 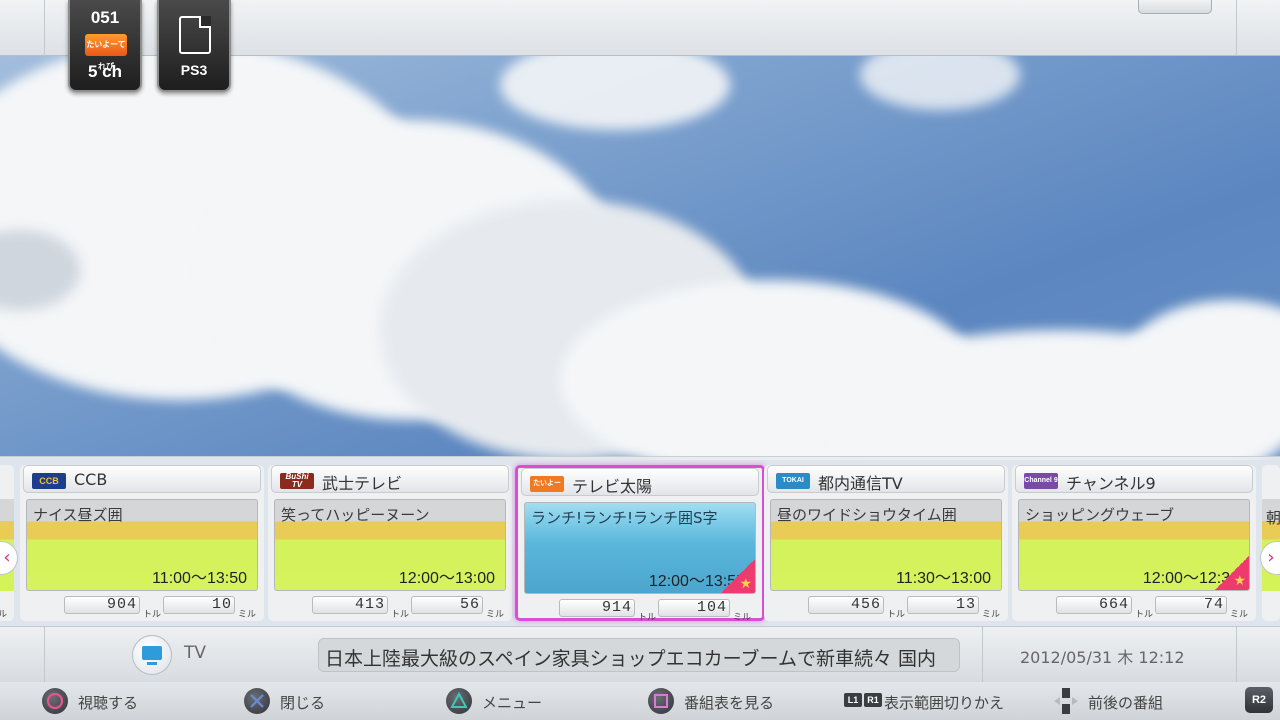 I want to click on menu-label: メニュー, so click(x=512, y=703).